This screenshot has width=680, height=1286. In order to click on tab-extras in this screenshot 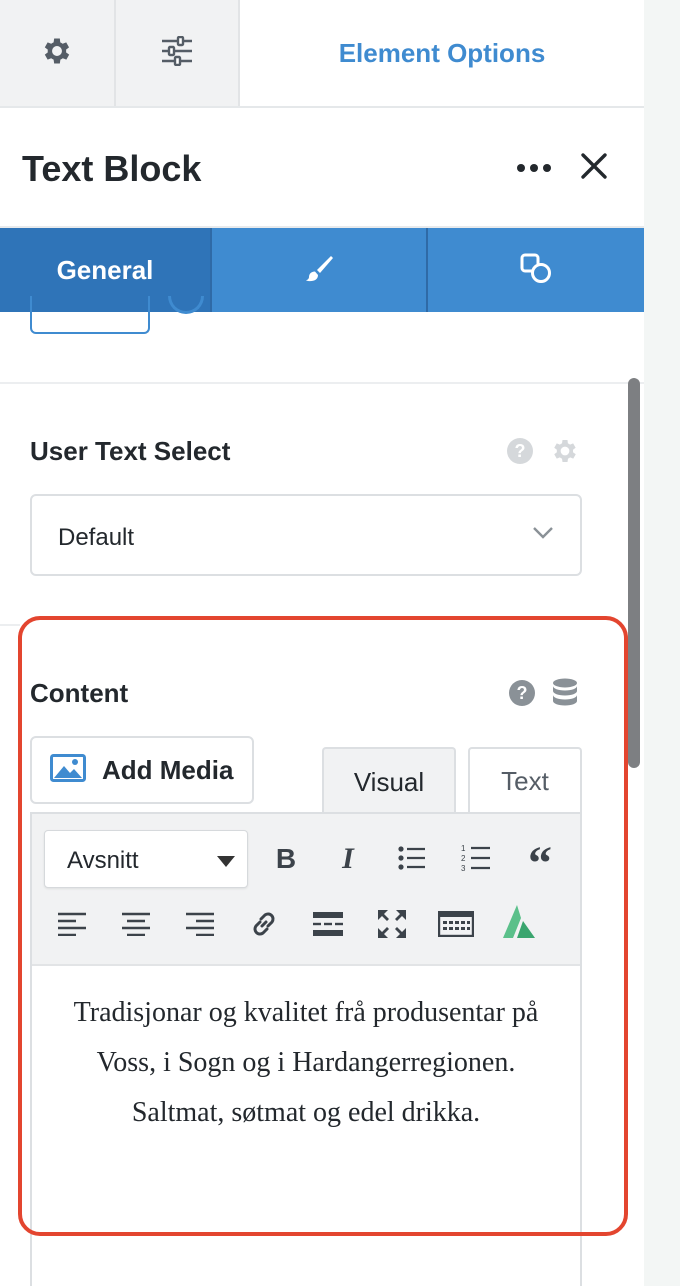, I will do `click(535, 270)`.